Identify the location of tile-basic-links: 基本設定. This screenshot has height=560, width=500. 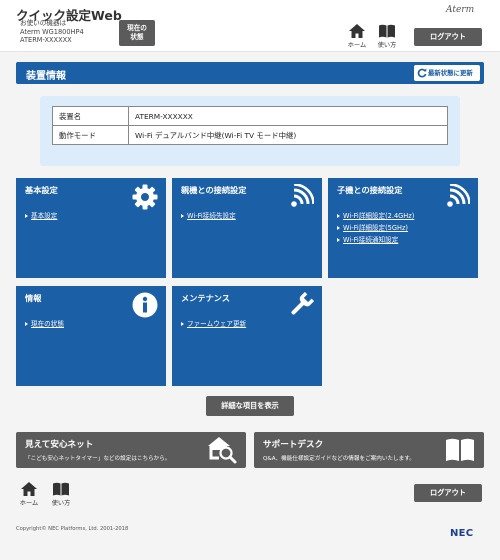
(41, 216).